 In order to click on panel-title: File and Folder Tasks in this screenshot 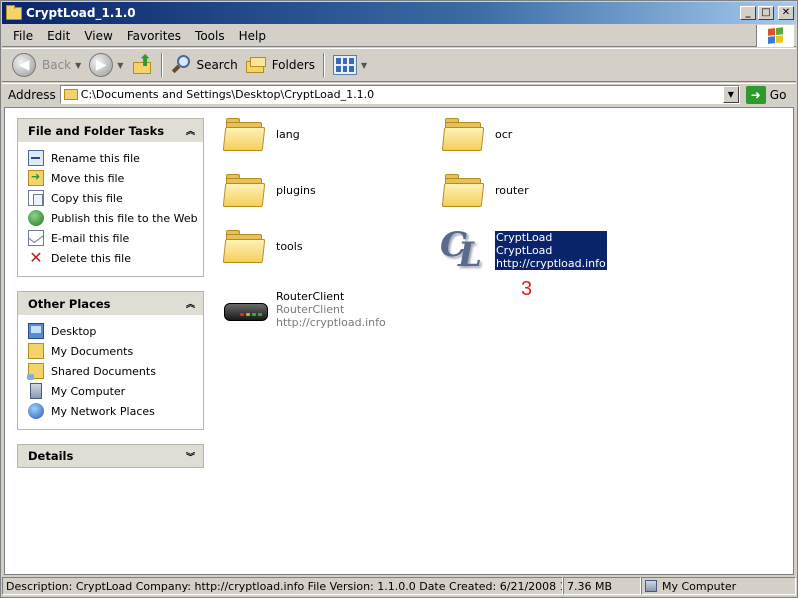, I will do `click(96, 130)`.